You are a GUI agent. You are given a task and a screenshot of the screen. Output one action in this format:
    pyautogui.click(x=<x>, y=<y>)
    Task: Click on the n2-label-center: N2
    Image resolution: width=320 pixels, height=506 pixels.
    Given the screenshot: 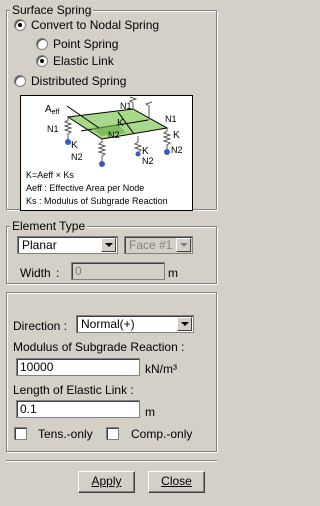 What is the action you would take?
    pyautogui.click(x=114, y=135)
    